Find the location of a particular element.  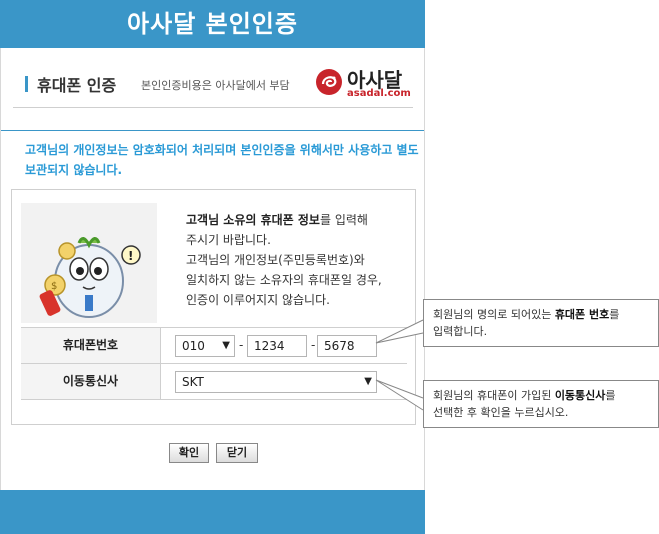

carrier-tip-line2: 선택한 후 확인을 누르십시오. is located at coordinates (501, 412).